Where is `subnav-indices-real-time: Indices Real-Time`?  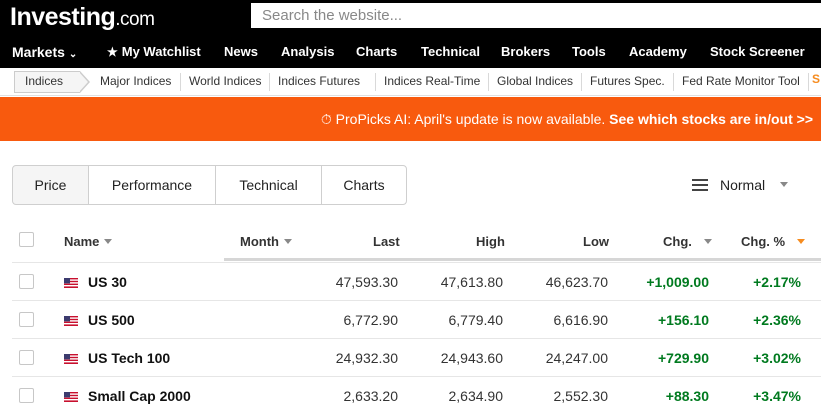 subnav-indices-real-time: Indices Real-Time is located at coordinates (432, 81).